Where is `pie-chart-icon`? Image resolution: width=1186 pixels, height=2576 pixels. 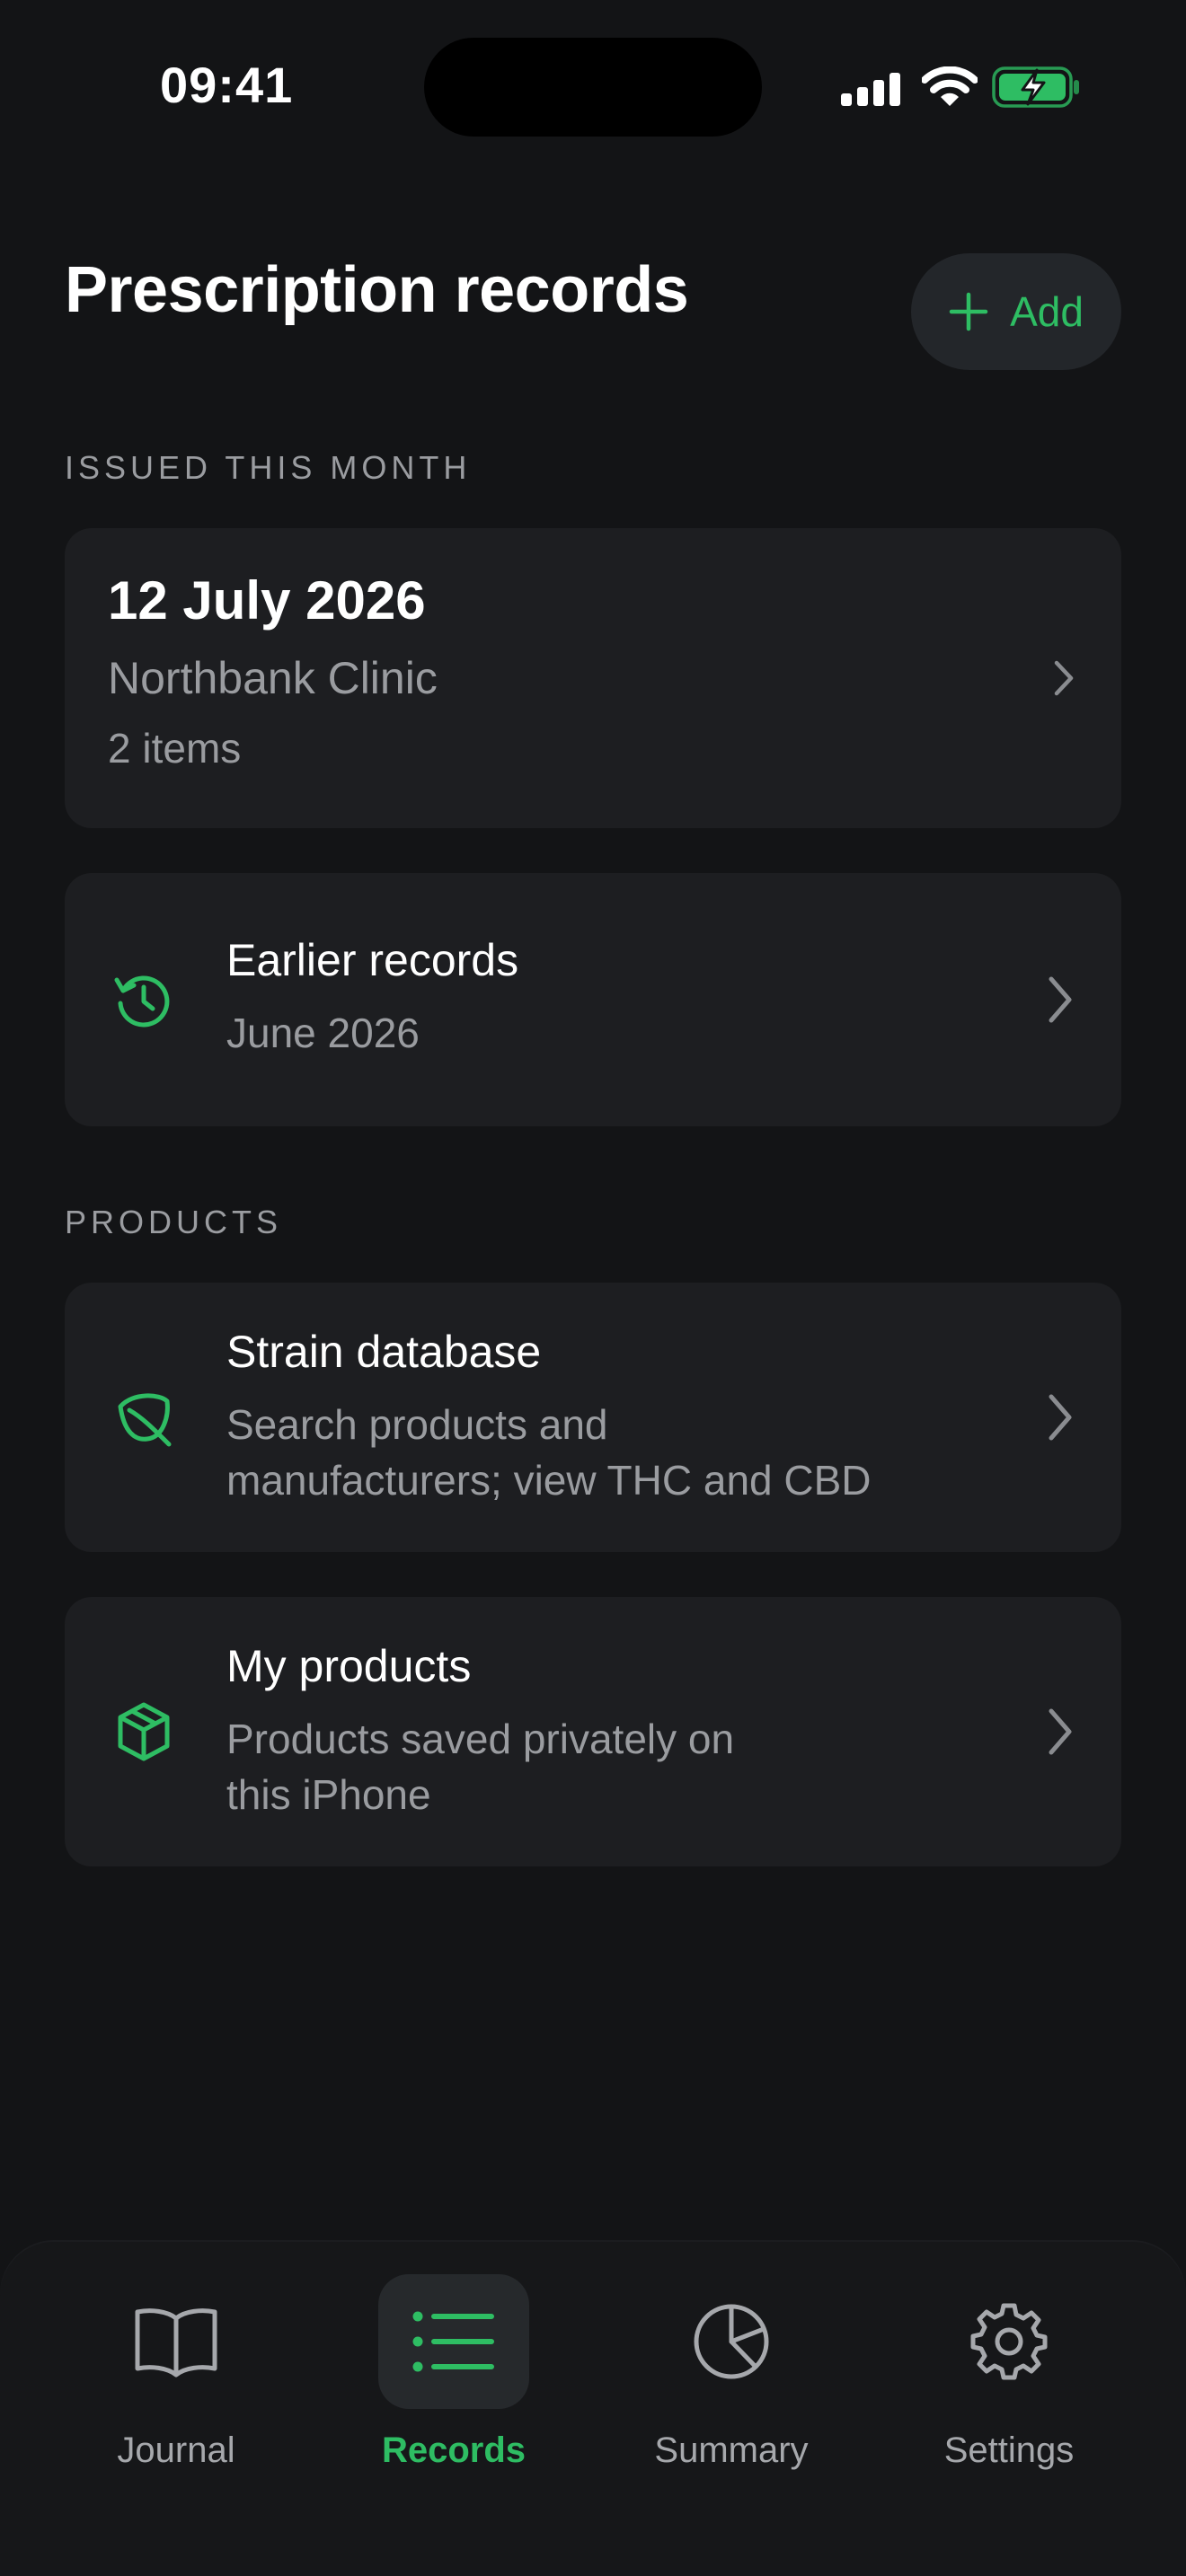
pie-chart-icon is located at coordinates (731, 2341).